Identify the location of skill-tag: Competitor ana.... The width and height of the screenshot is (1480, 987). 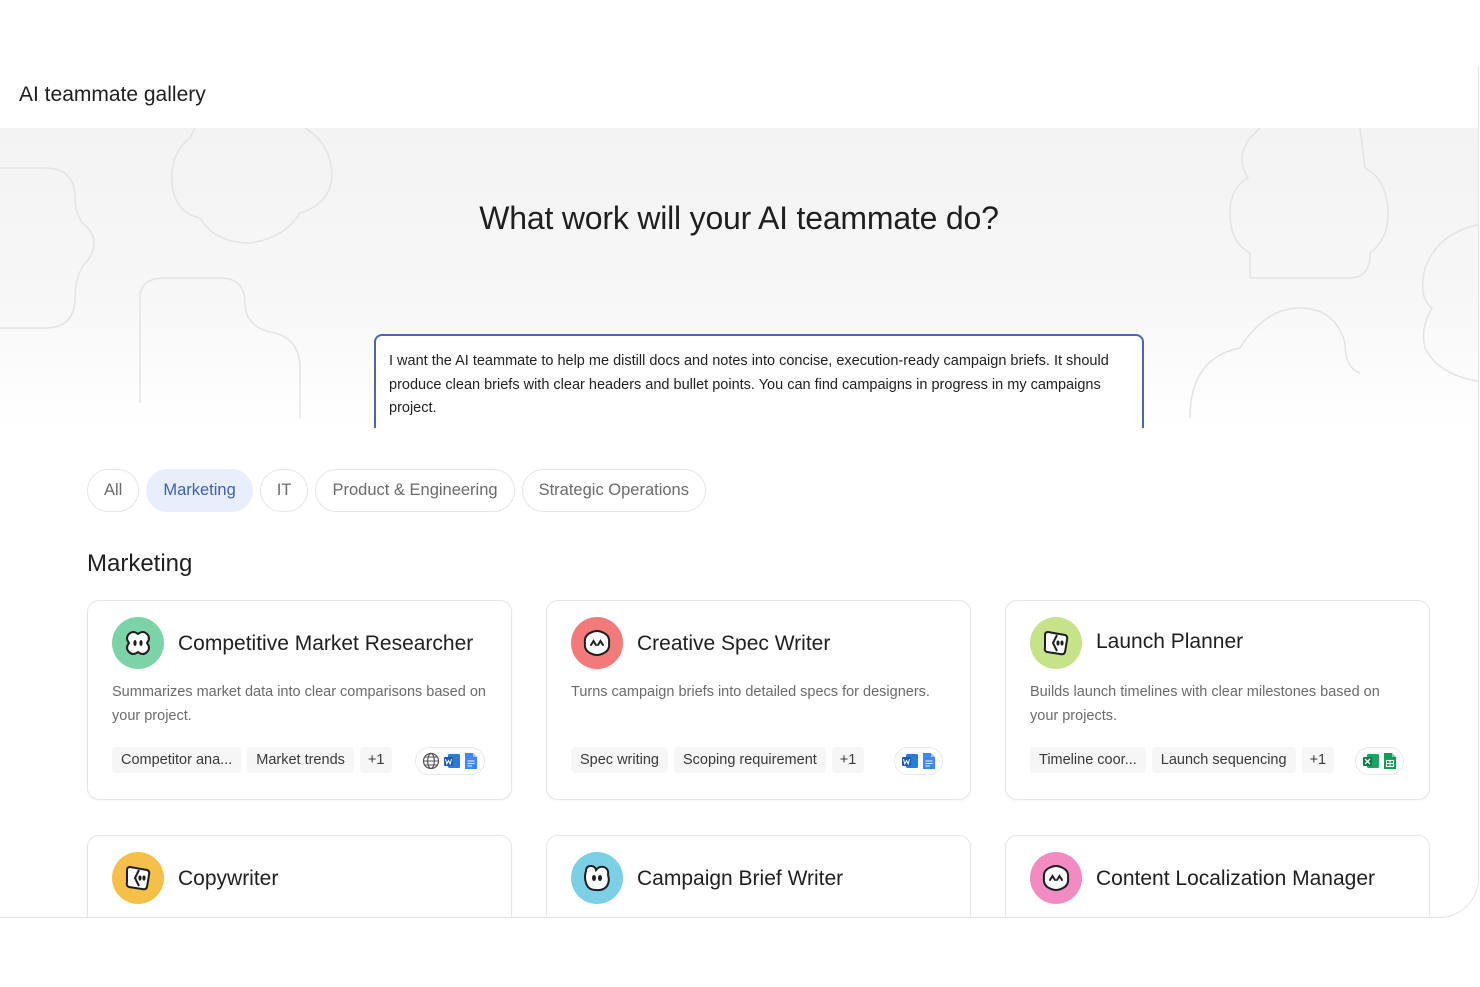
(177, 760).